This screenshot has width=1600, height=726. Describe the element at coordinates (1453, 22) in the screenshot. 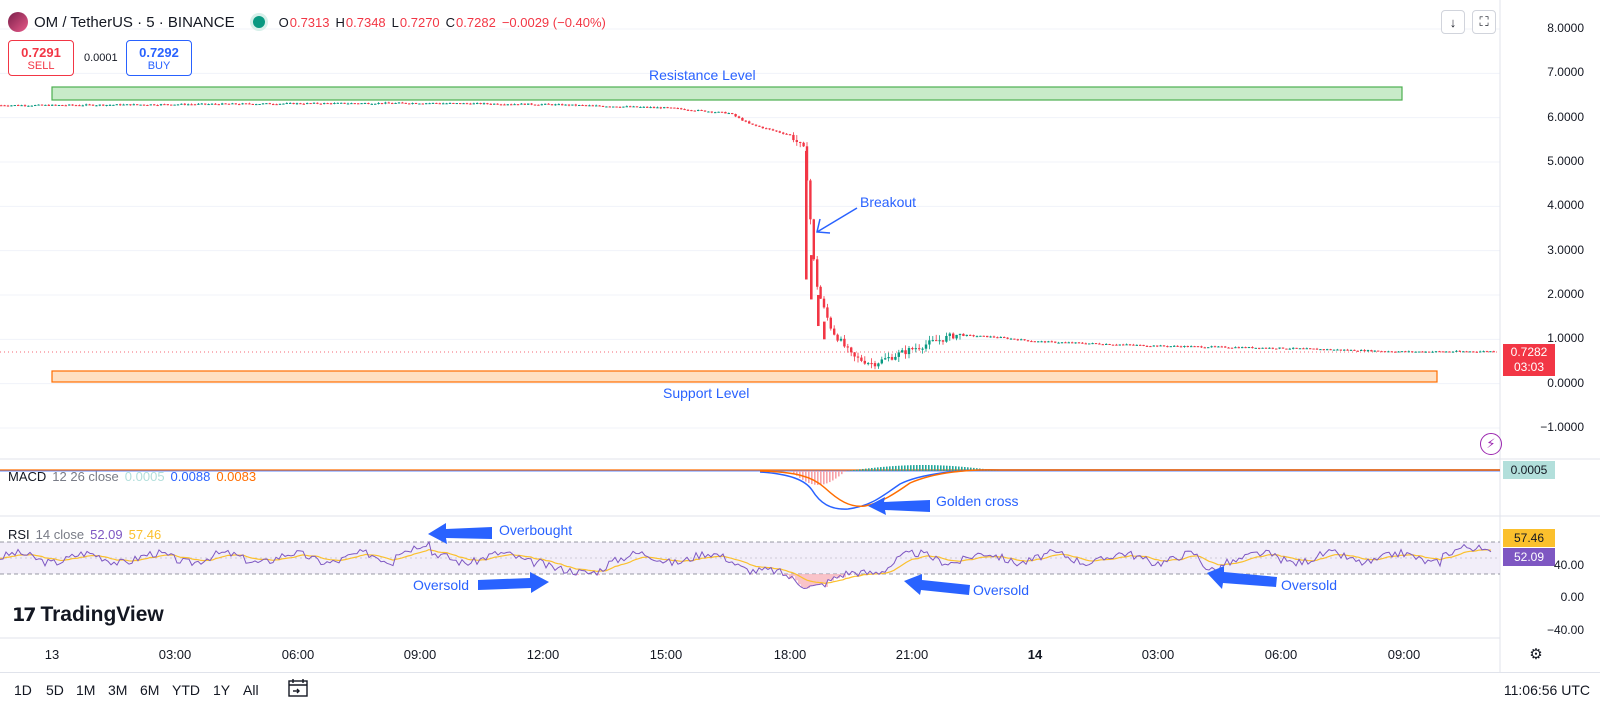

I see `download-icon: ↓` at that location.